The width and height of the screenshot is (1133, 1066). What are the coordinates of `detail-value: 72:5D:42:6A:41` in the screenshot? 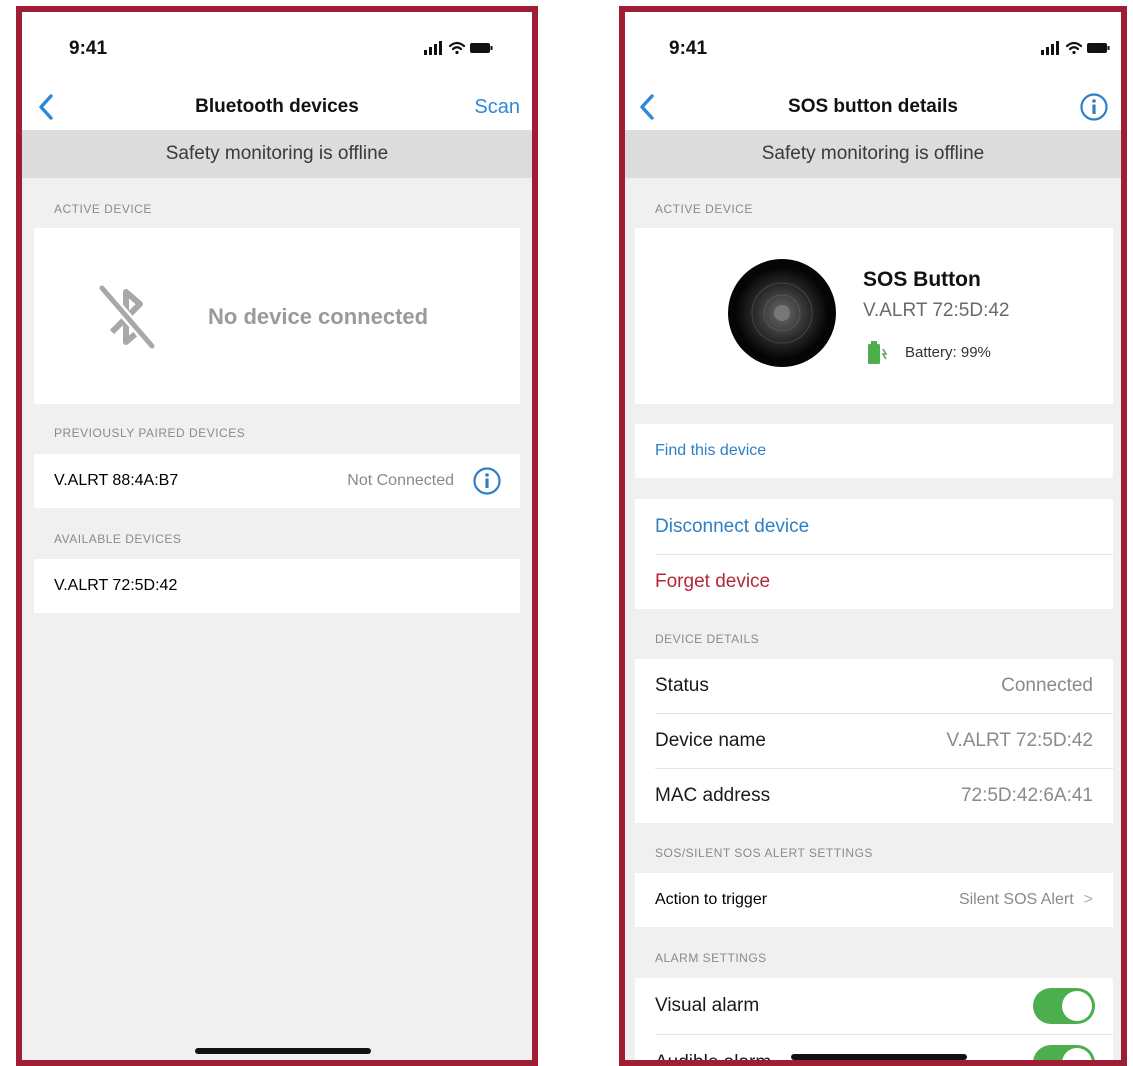 It's located at (1026, 795).